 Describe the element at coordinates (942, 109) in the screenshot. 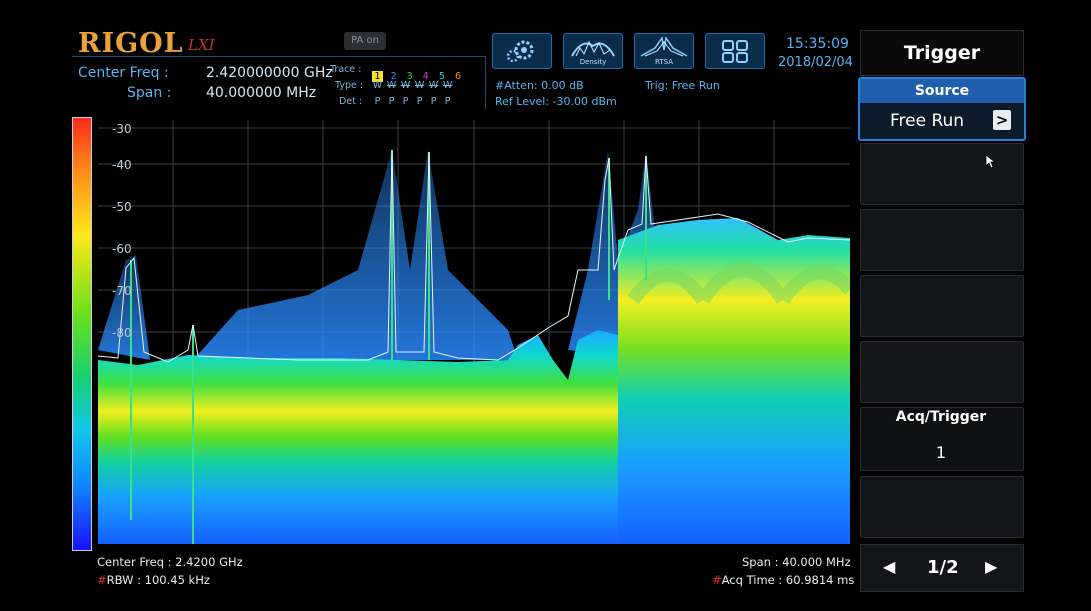

I see `source-softkey: Source Free Run >` at that location.